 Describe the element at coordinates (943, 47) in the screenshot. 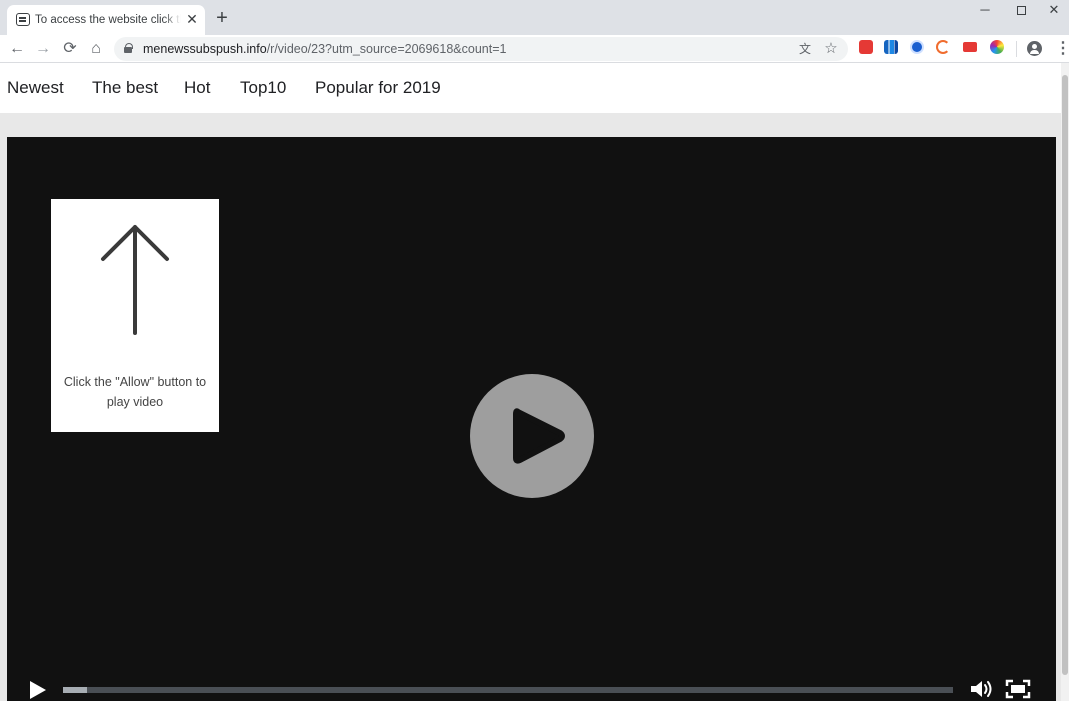

I see `swirl-extension-icon` at that location.